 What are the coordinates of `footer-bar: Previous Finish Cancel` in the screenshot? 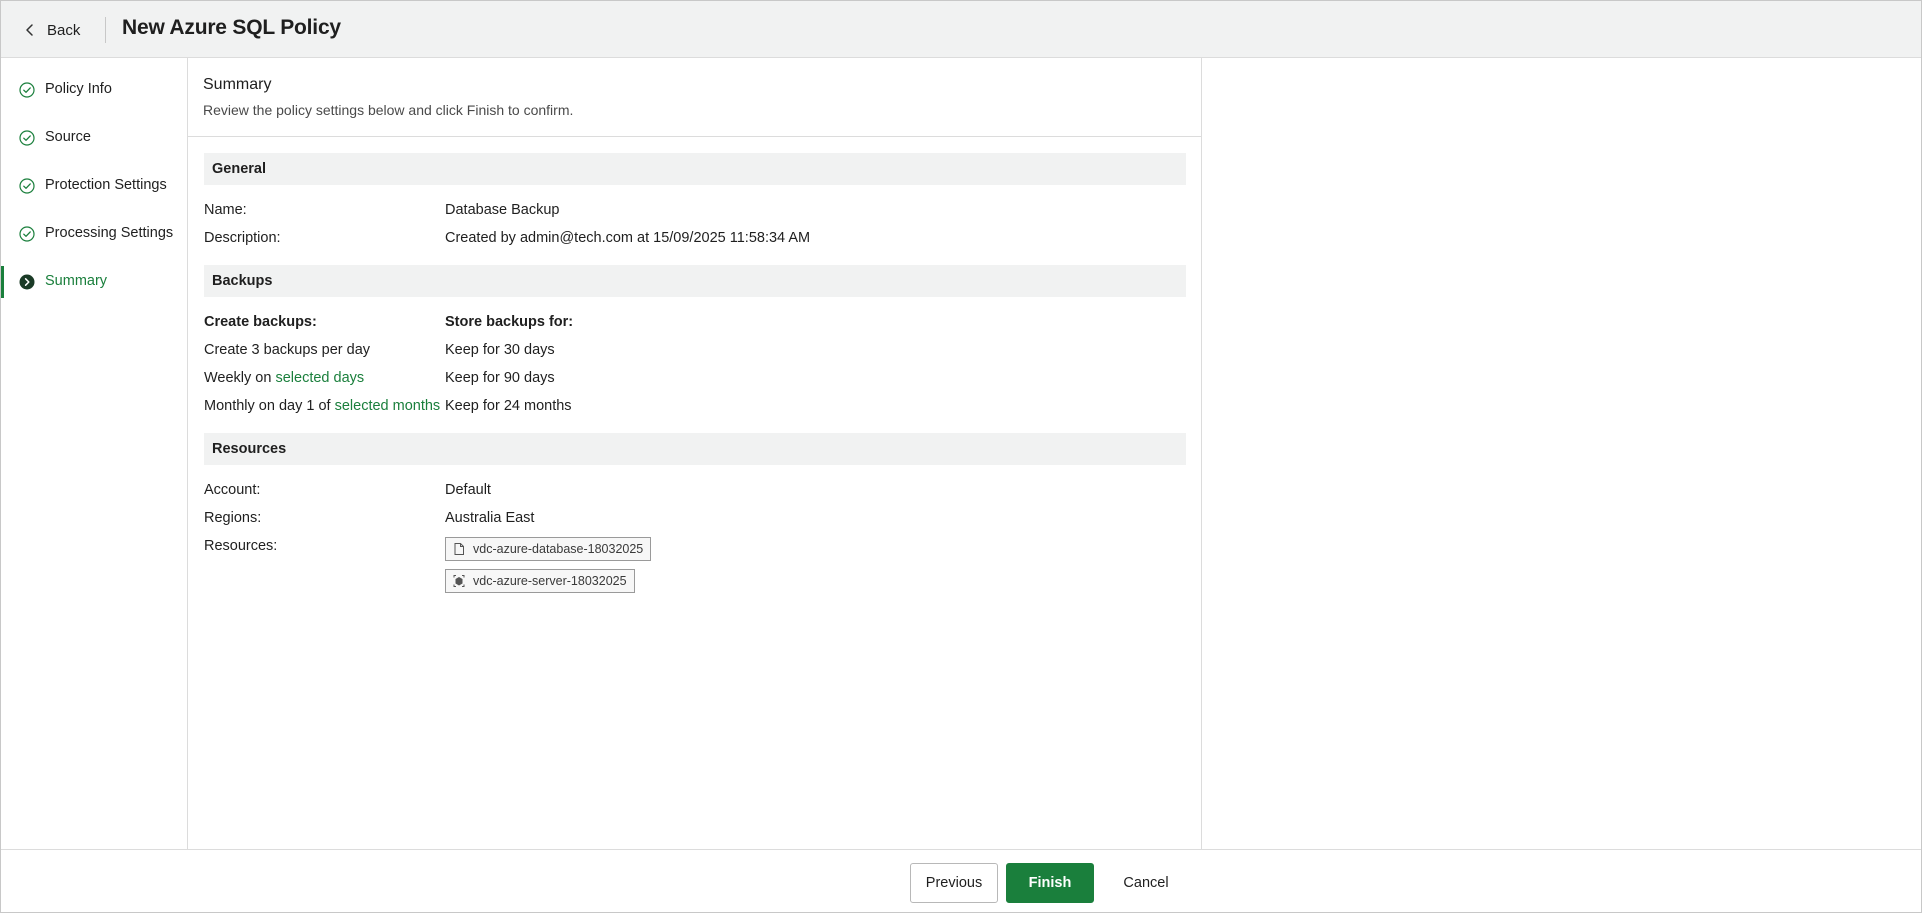 It's located at (961, 880).